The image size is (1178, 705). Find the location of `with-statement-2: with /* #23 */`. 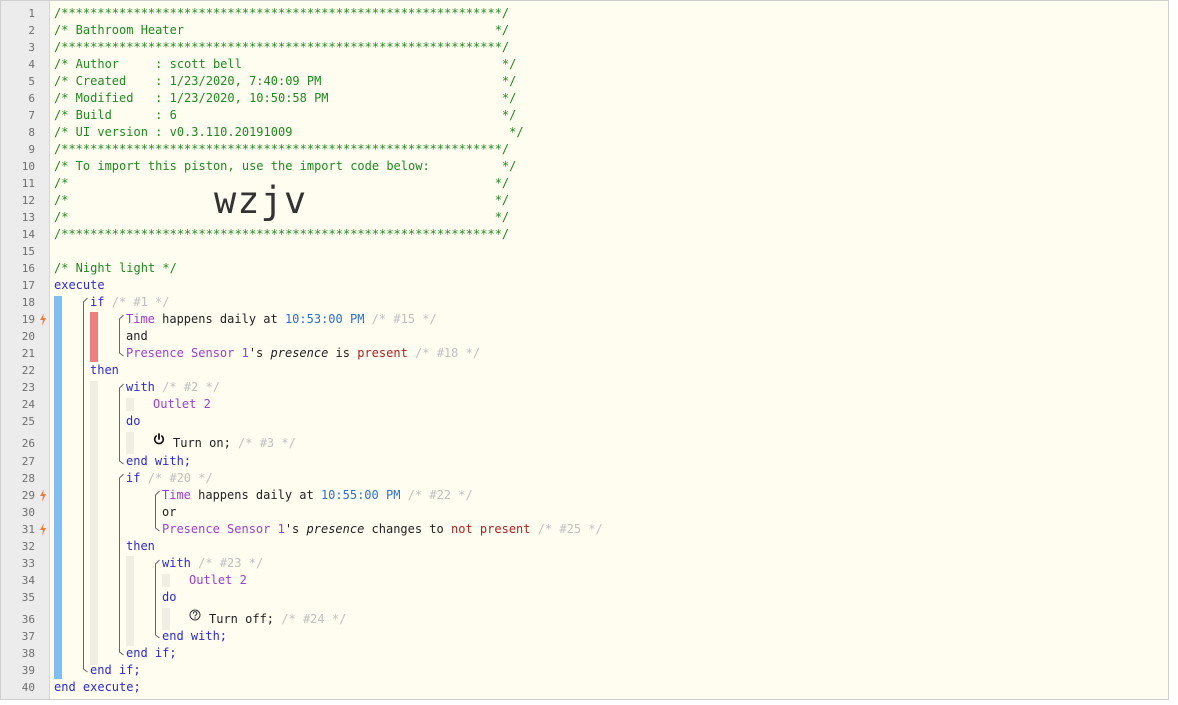

with-statement-2: with /* #23 */ is located at coordinates (212, 563).